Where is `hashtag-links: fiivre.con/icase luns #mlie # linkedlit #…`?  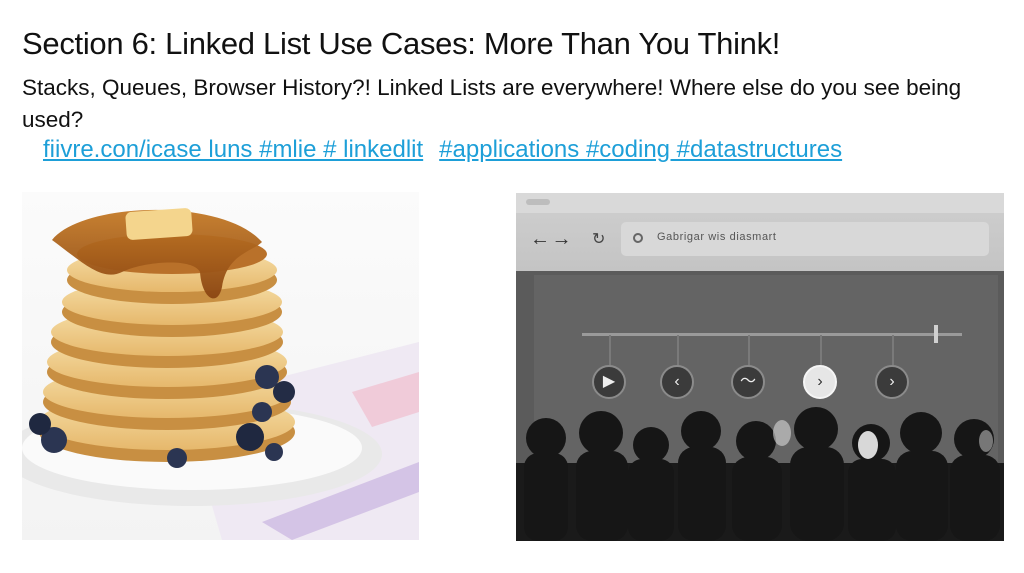
hashtag-links: fiivre.con/icase luns #mlie # linkedlit #… is located at coordinates (442, 150).